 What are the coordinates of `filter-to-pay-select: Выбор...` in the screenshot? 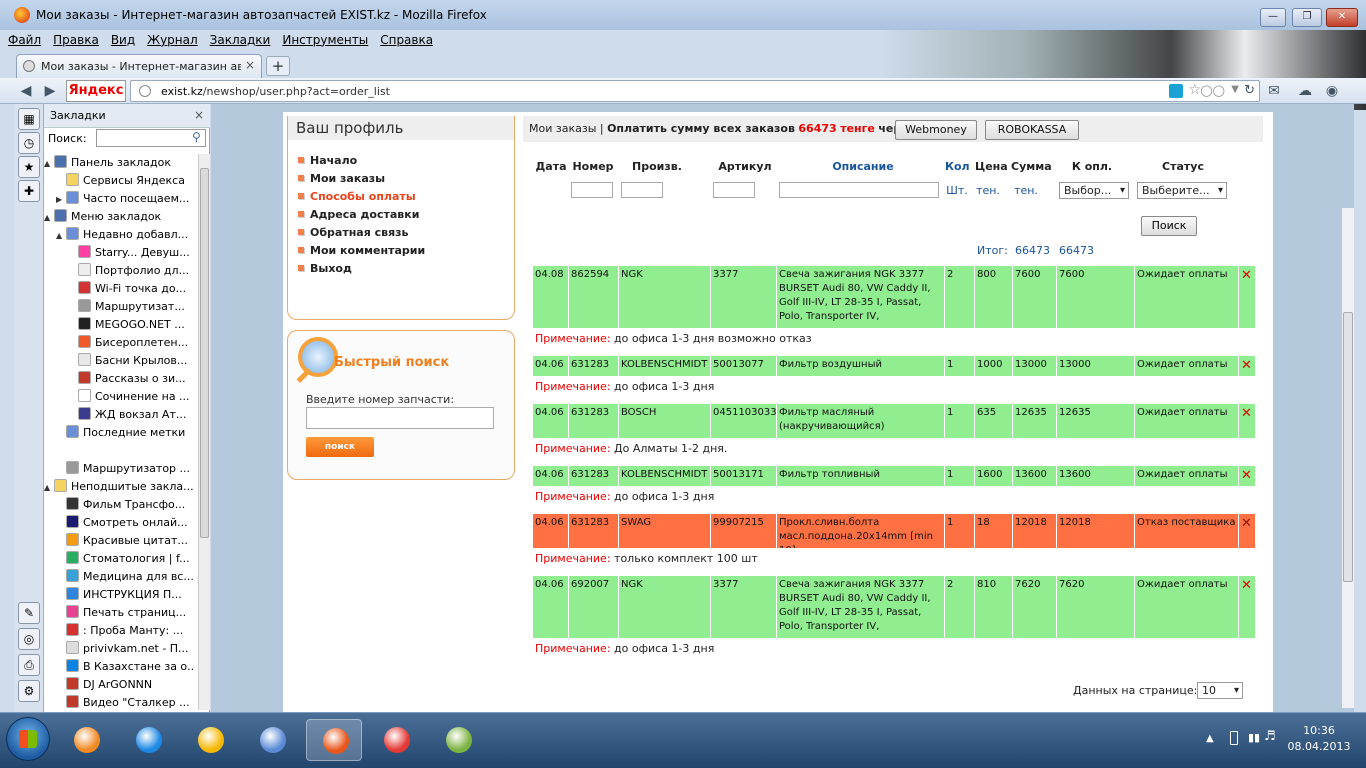 It's located at (1094, 190).